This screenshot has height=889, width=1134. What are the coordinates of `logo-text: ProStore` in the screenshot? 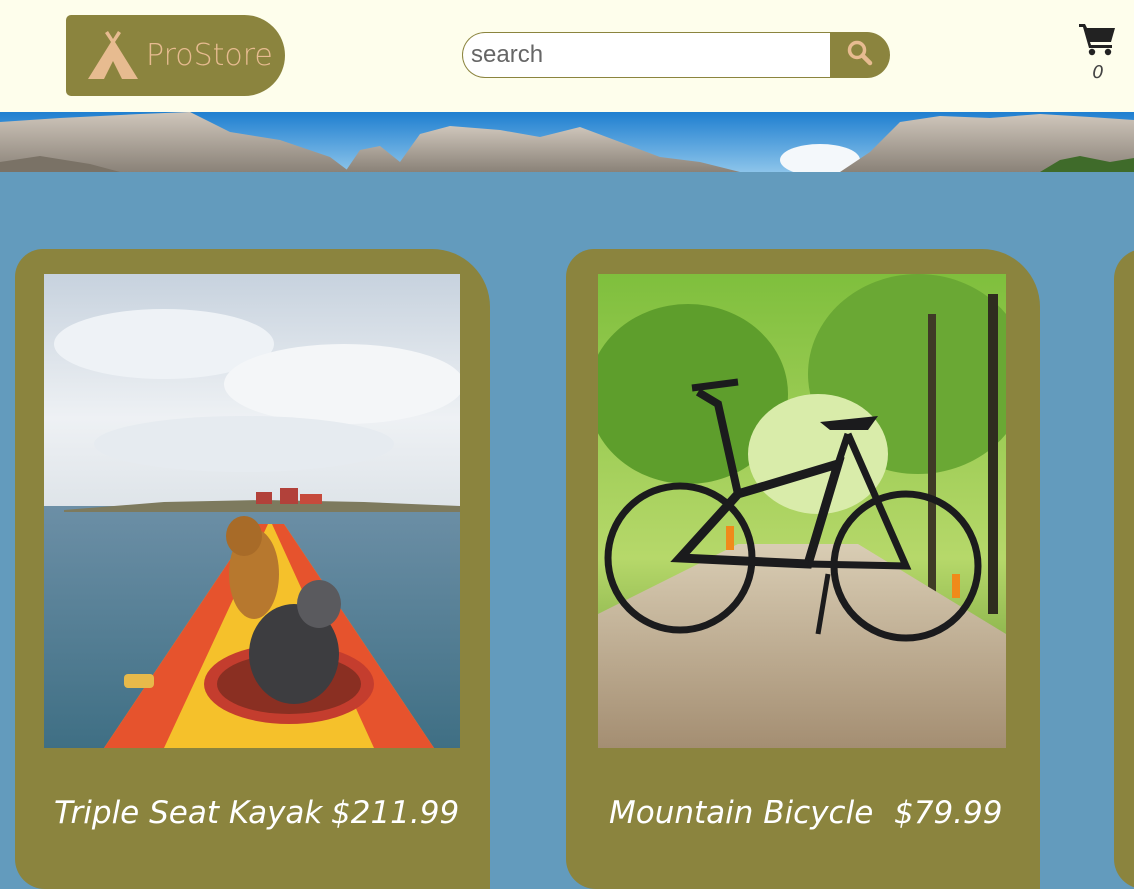 It's located at (209, 55).